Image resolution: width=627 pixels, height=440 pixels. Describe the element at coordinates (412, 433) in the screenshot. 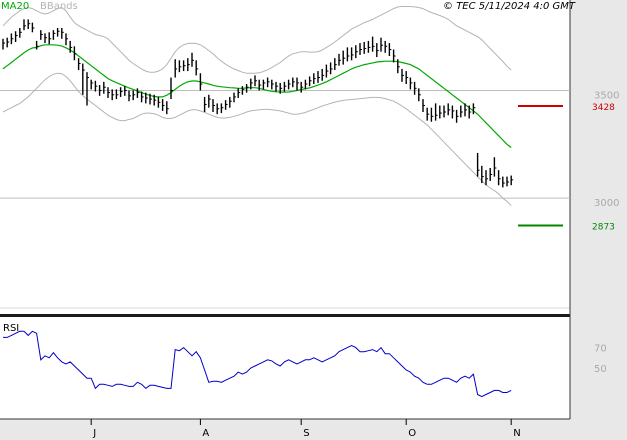

I see `month-label: O` at that location.